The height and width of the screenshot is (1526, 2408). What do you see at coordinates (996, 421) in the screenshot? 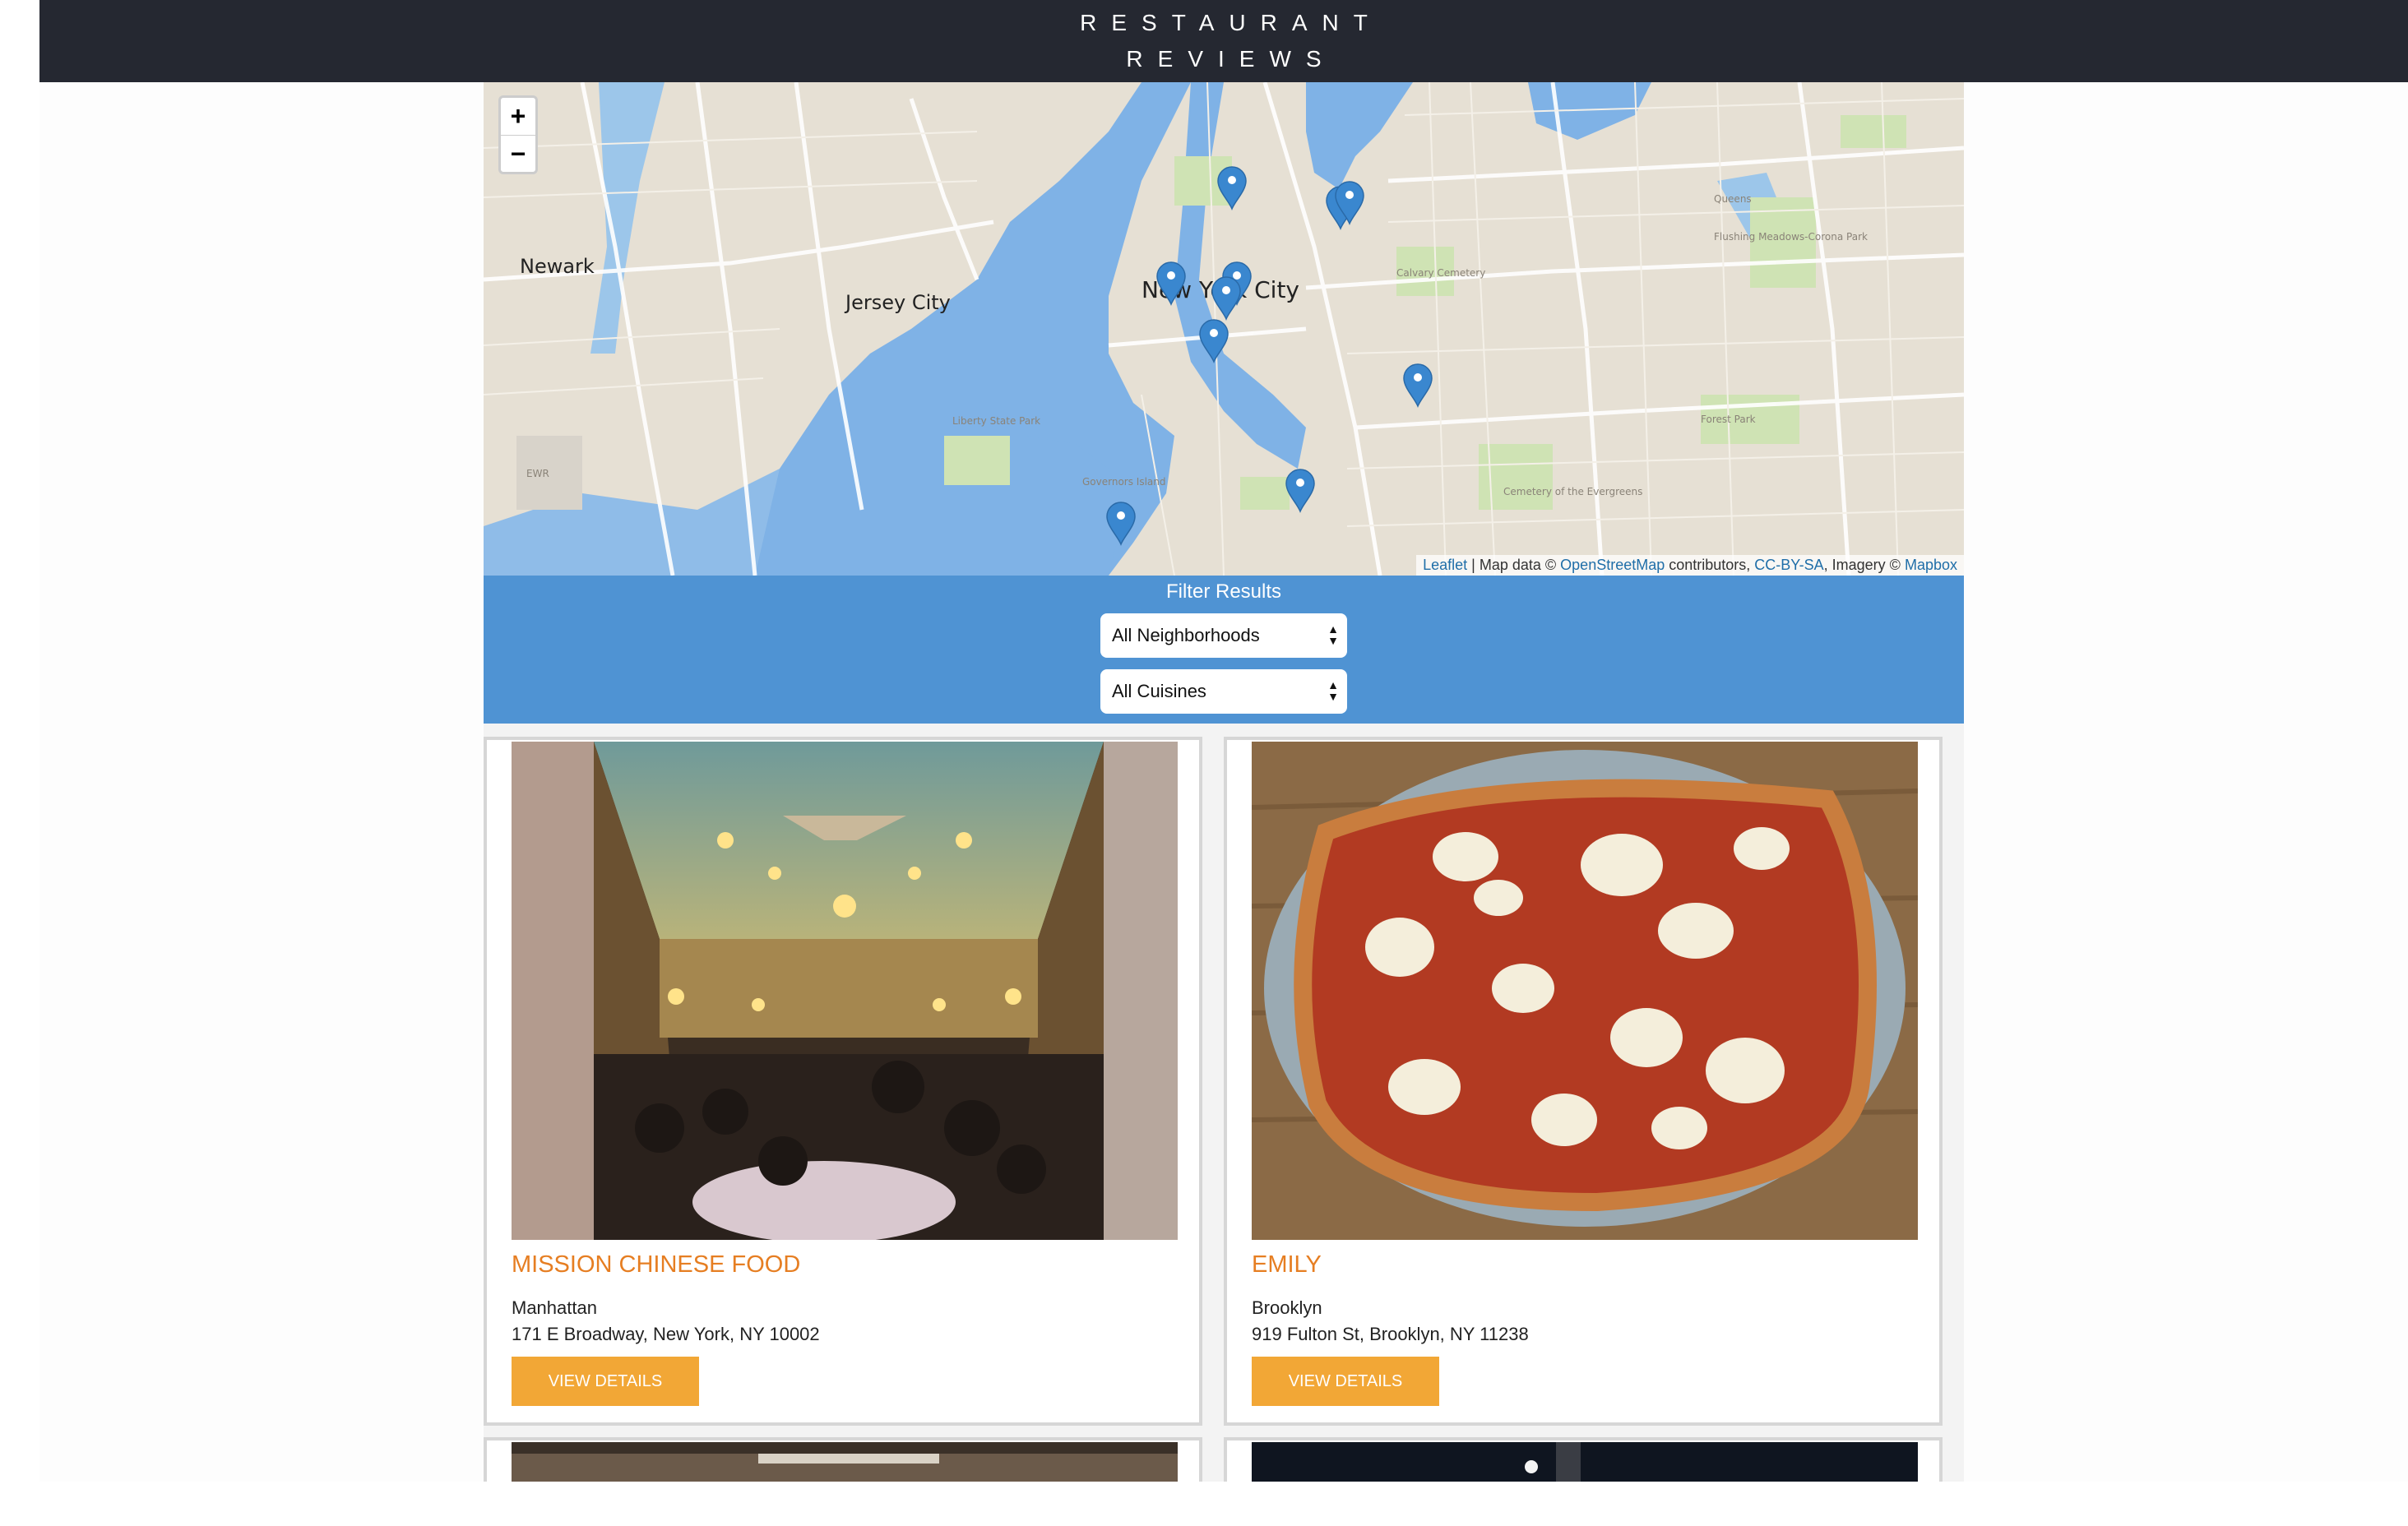
I see `map-label-liberty: Liberty State Park` at bounding box center [996, 421].